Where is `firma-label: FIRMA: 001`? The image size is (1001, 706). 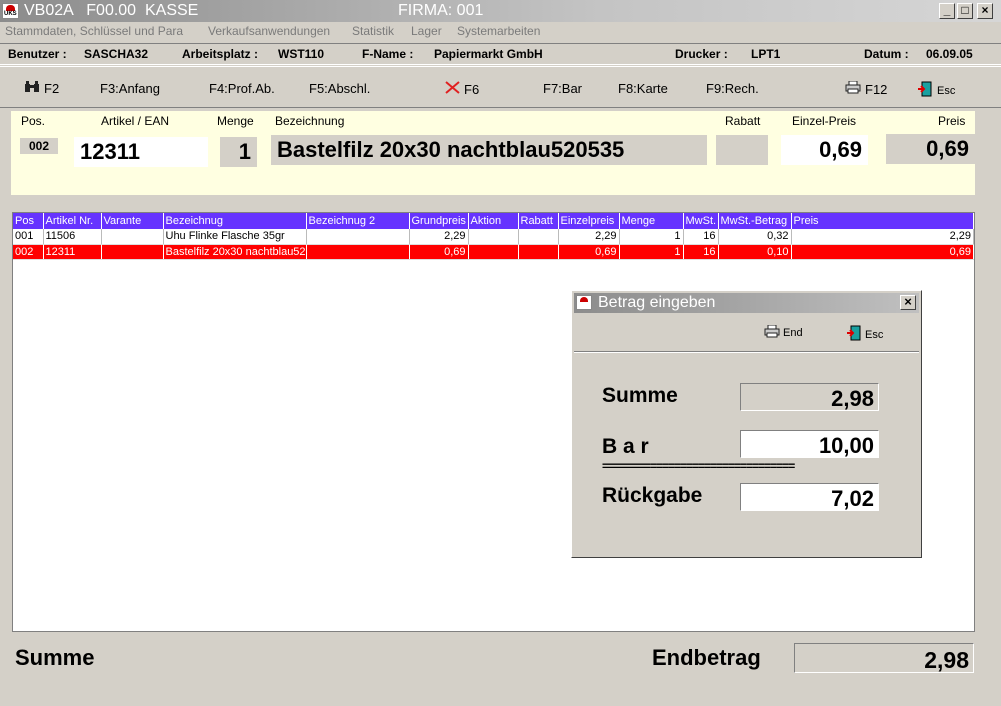 firma-label: FIRMA: 001 is located at coordinates (441, 10).